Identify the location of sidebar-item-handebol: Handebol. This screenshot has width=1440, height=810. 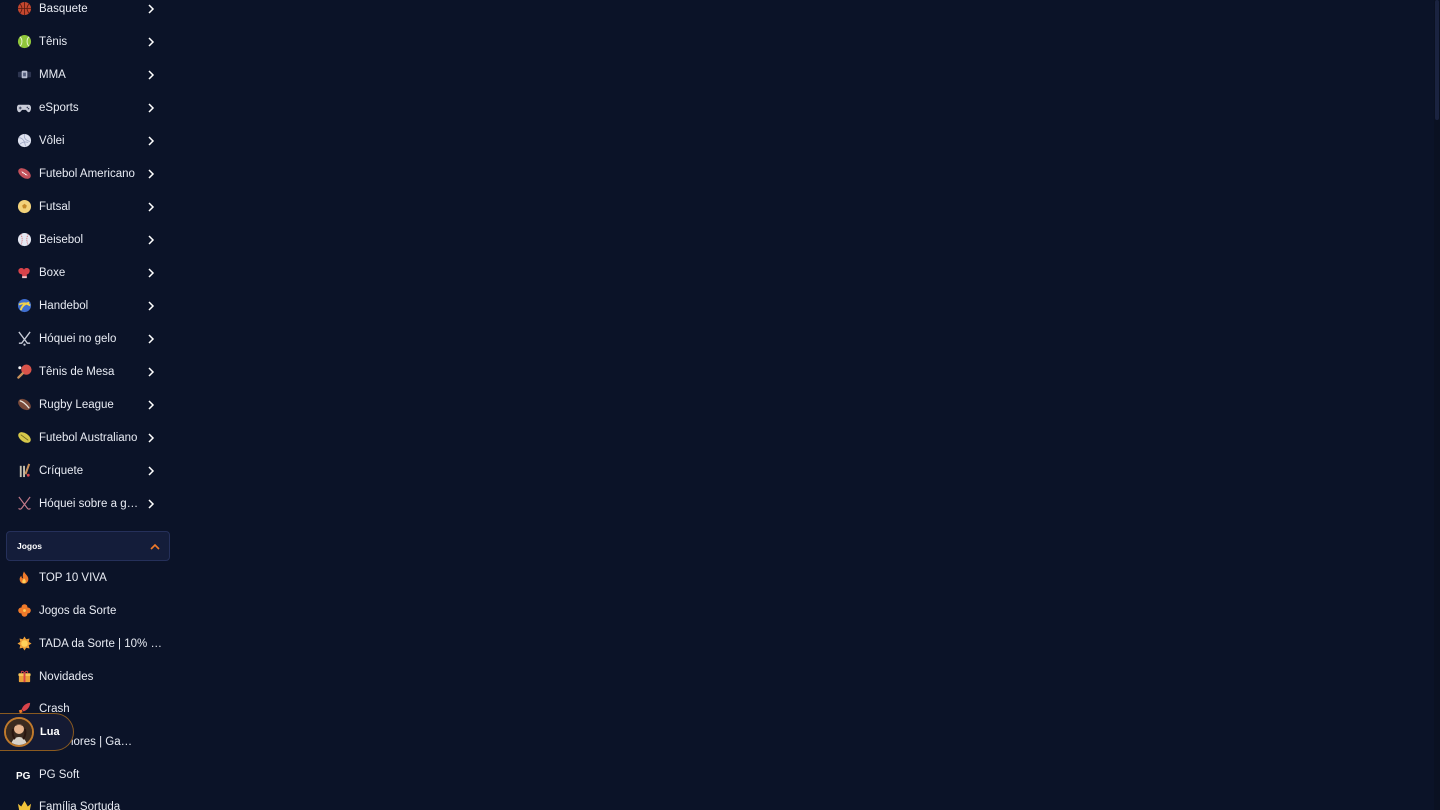
(85, 305).